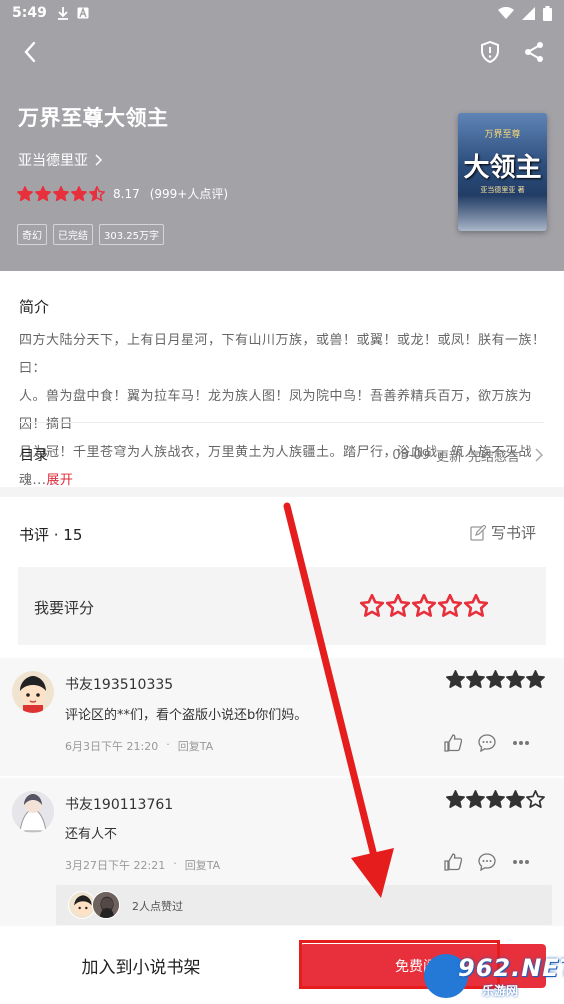 This screenshot has width=564, height=1004. I want to click on chevron-left-icon, so click(30, 52).